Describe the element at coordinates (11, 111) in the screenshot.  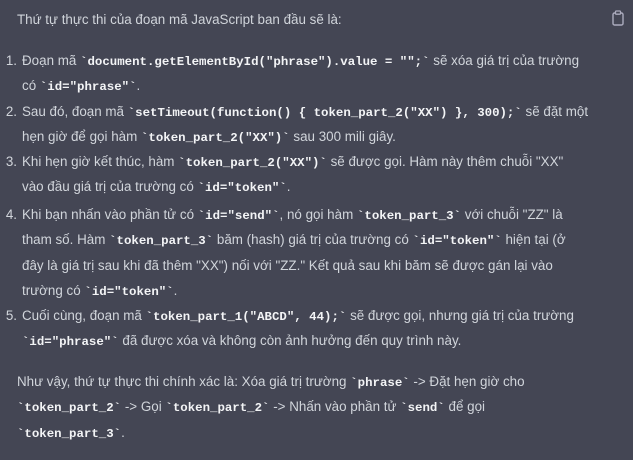
I see `list-number: 2.` at that location.